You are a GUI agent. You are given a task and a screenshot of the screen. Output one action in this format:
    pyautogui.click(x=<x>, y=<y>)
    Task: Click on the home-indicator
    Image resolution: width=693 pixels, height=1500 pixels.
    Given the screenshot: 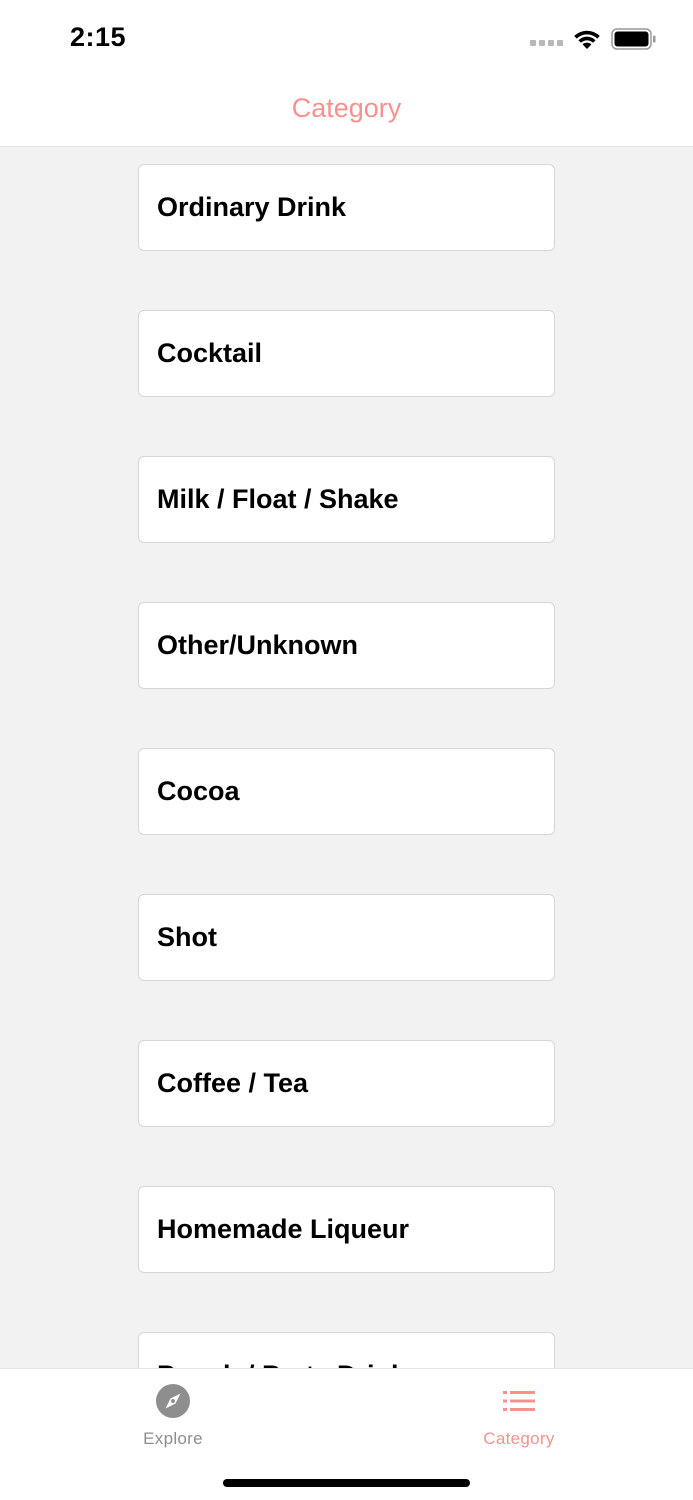 What is the action you would take?
    pyautogui.click(x=346, y=1483)
    